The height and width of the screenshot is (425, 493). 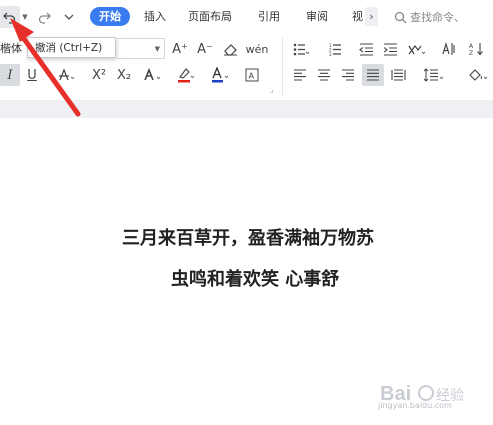 I want to click on underline-button: U, so click(x=32, y=75).